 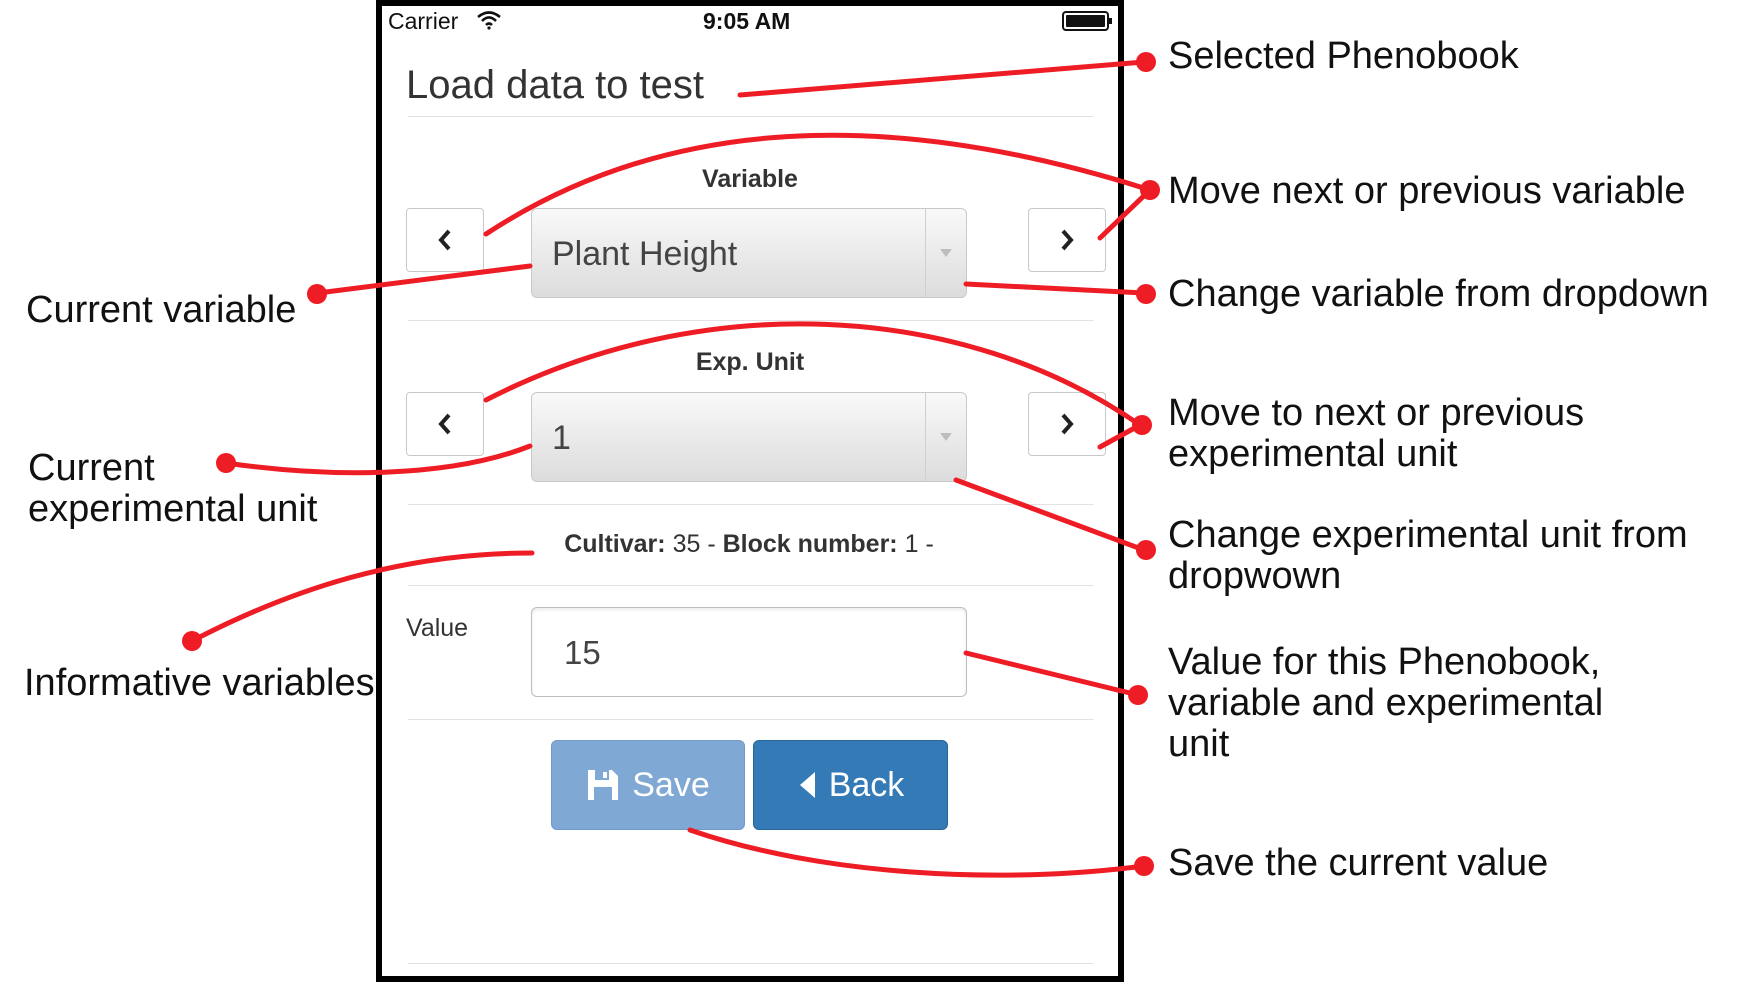 I want to click on annotation-current-unit: Current experimental unit, so click(x=172, y=489).